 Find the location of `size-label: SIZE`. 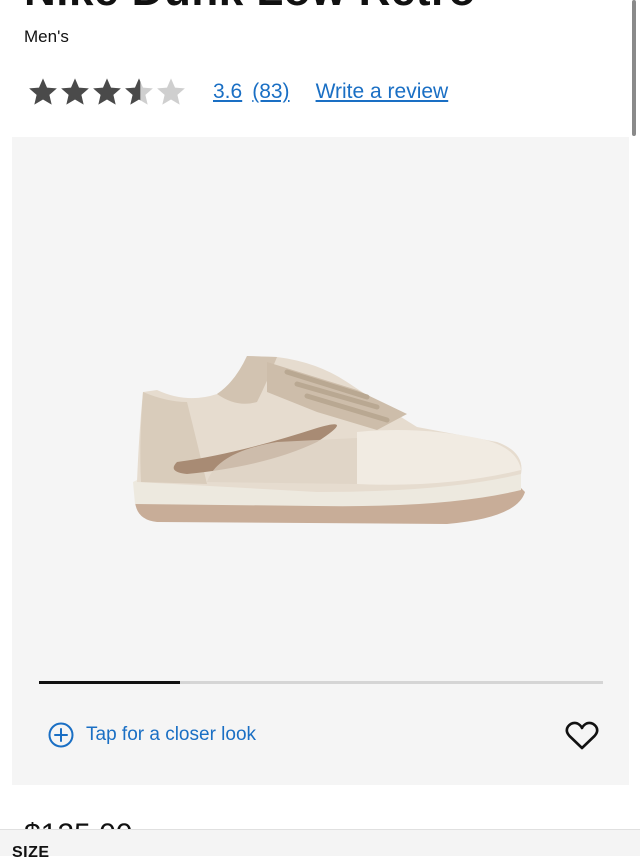

size-label: SIZE is located at coordinates (31, 852).